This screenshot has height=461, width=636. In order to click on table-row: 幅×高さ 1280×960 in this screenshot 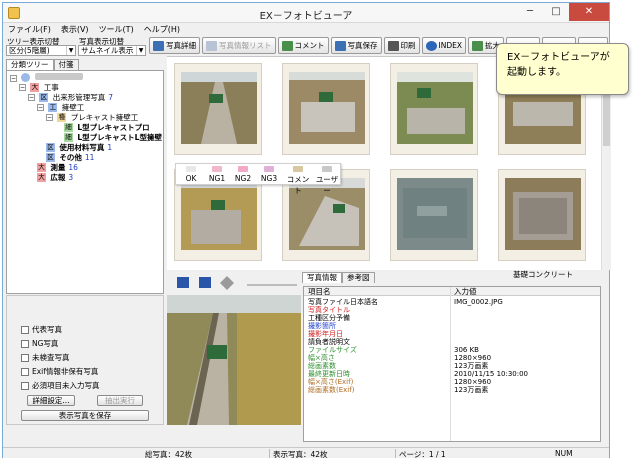, I will do `click(452, 358)`.